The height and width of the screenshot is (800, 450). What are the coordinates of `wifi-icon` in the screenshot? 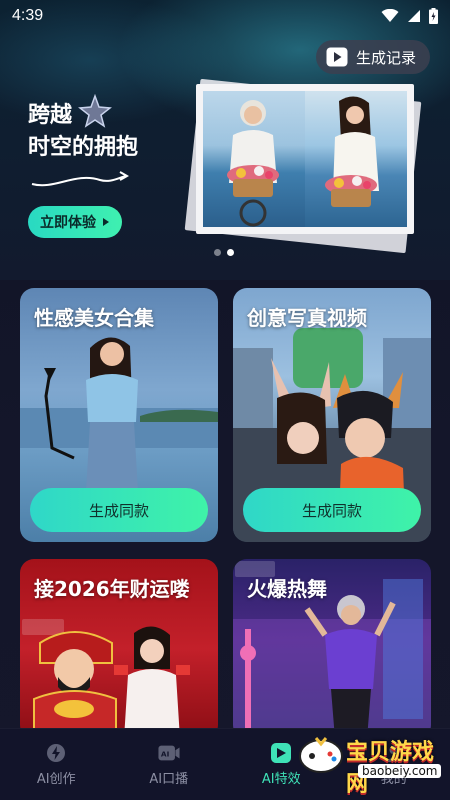 It's located at (390, 15).